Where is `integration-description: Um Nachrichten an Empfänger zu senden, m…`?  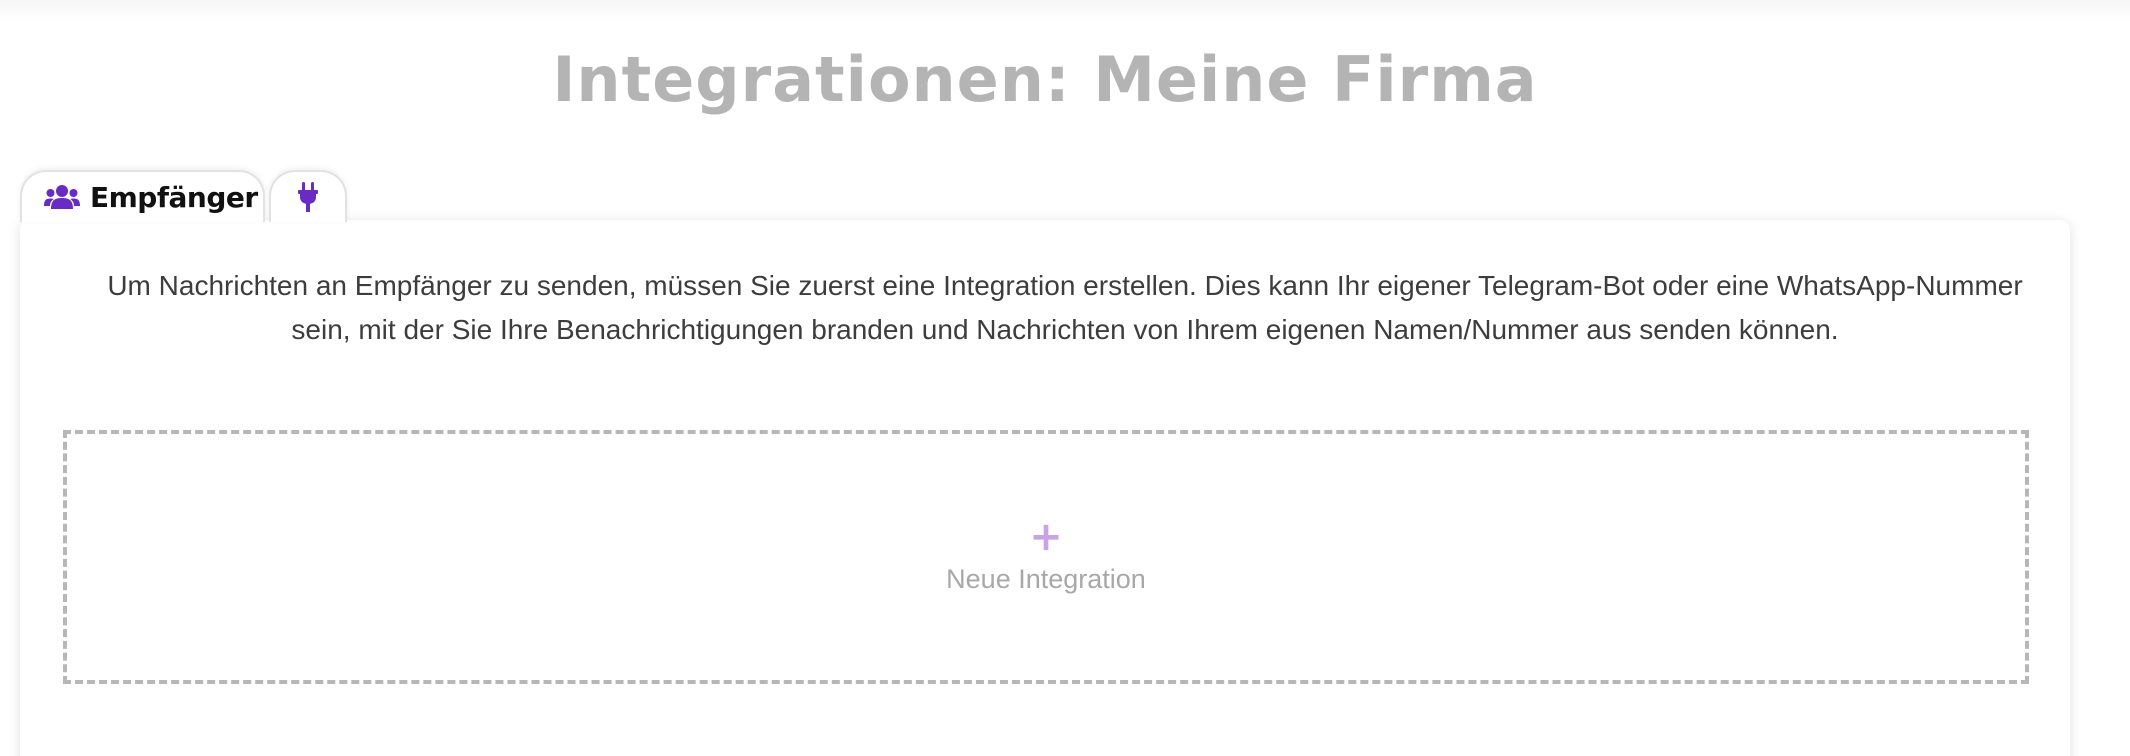
integration-description: Um Nachrichten an Empfänger zu senden, m… is located at coordinates (1065, 307).